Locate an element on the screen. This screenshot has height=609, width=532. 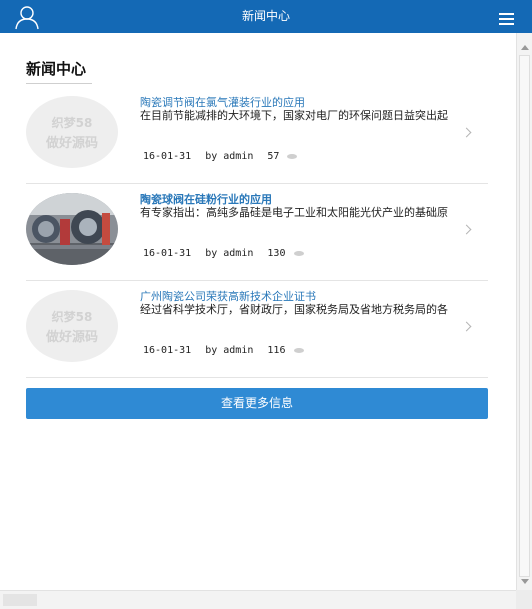
news-summary: 经过省科学技术厅，省财政厅，国家税务局及省地方税务局的各 is located at coordinates (294, 309).